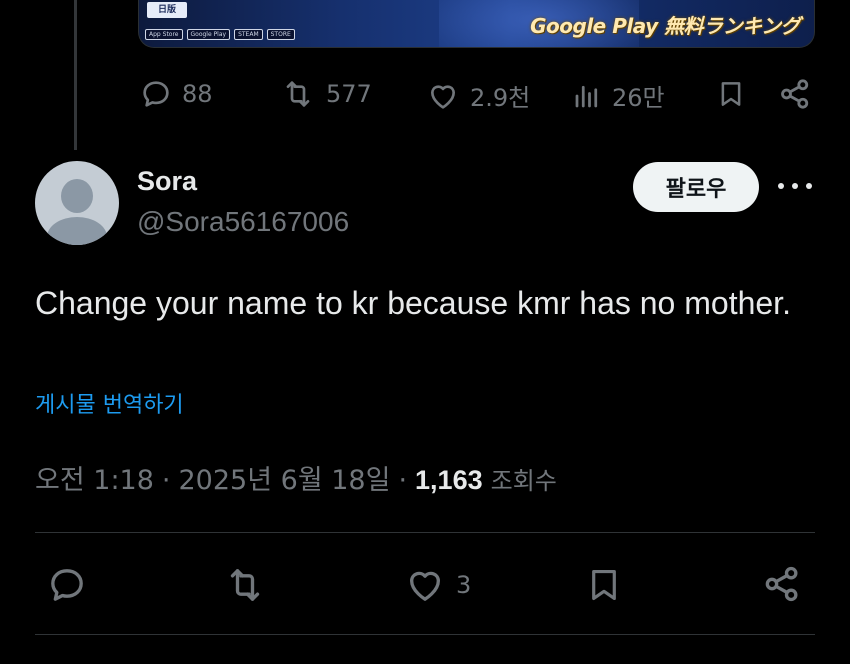 This screenshot has width=850, height=664. What do you see at coordinates (665, 26) in the screenshot?
I see `banner-ranking-text: Google Play 無料ランキング` at bounding box center [665, 26].